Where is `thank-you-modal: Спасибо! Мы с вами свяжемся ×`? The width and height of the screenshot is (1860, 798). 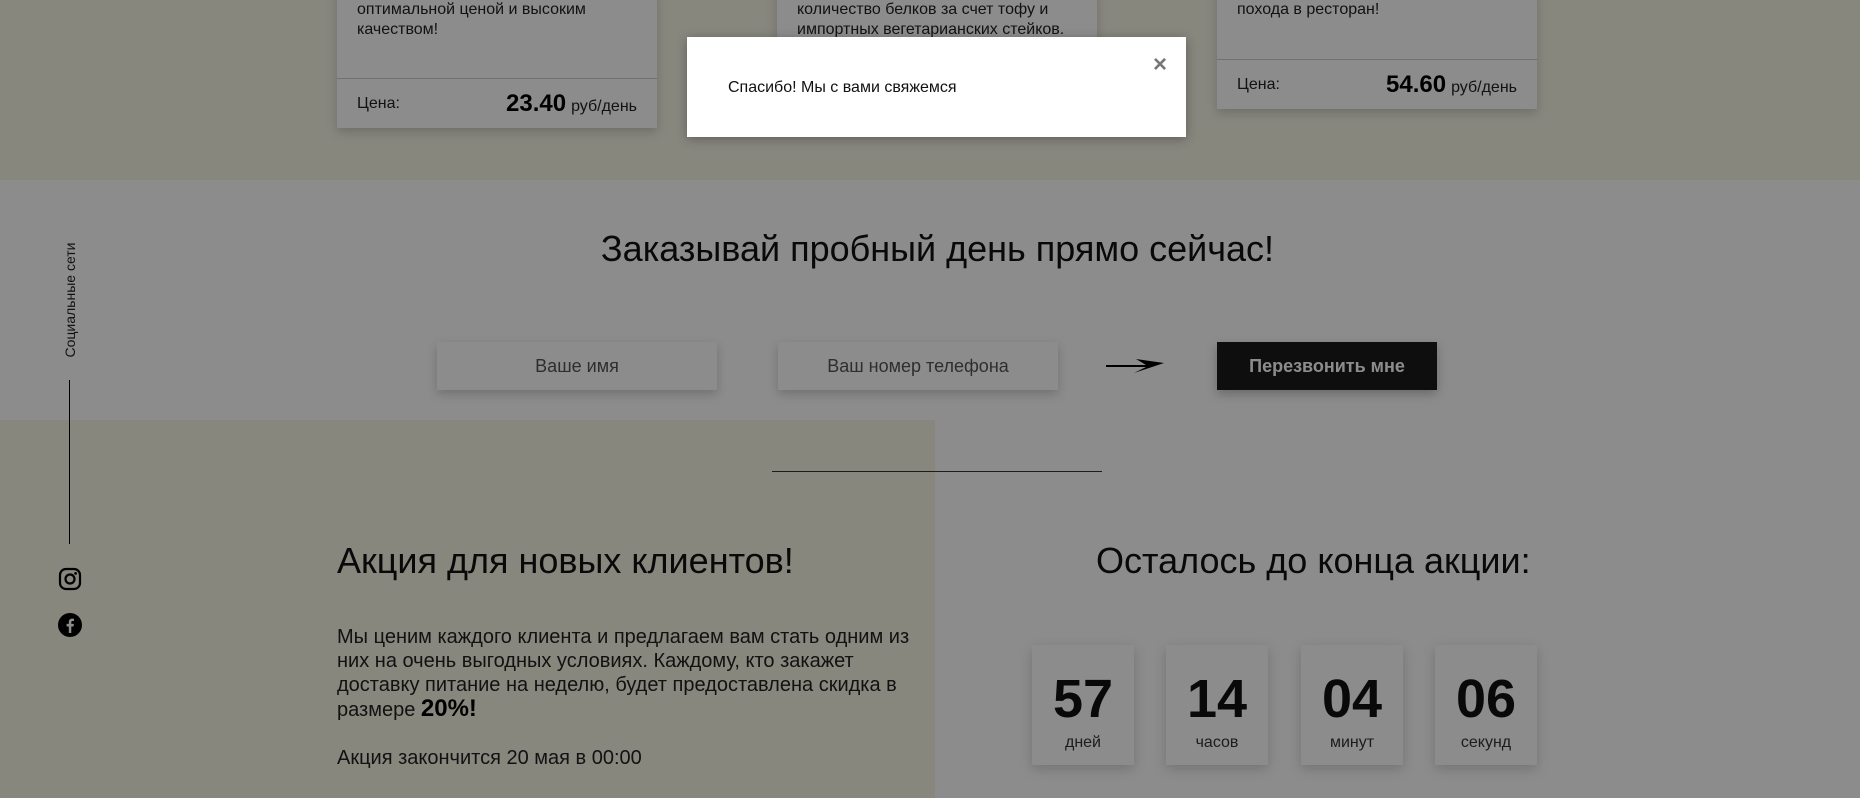 thank-you-modal: Спасибо! Мы с вами свяжемся × is located at coordinates (936, 87).